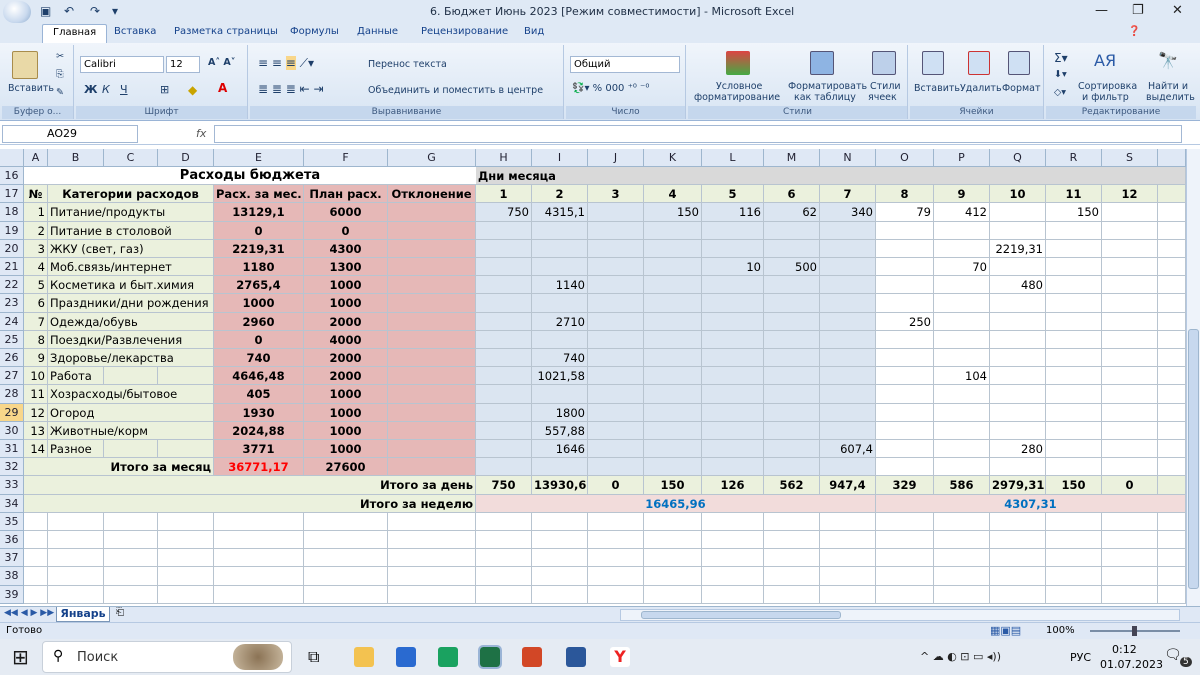  What do you see at coordinates (1018, 449) in the screenshot?
I see `day-cell: 280` at bounding box center [1018, 449].